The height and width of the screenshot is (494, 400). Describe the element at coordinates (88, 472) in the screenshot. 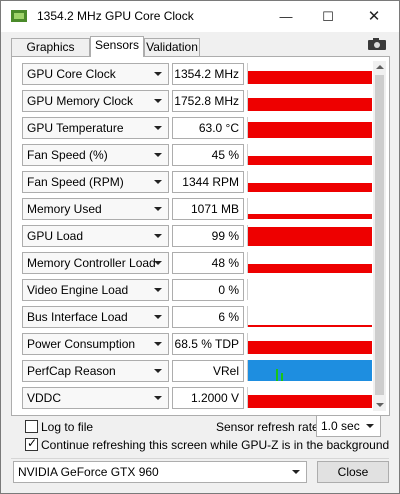

I see `gpu-select-value: NVIDIA GeForce GTX 960` at that location.